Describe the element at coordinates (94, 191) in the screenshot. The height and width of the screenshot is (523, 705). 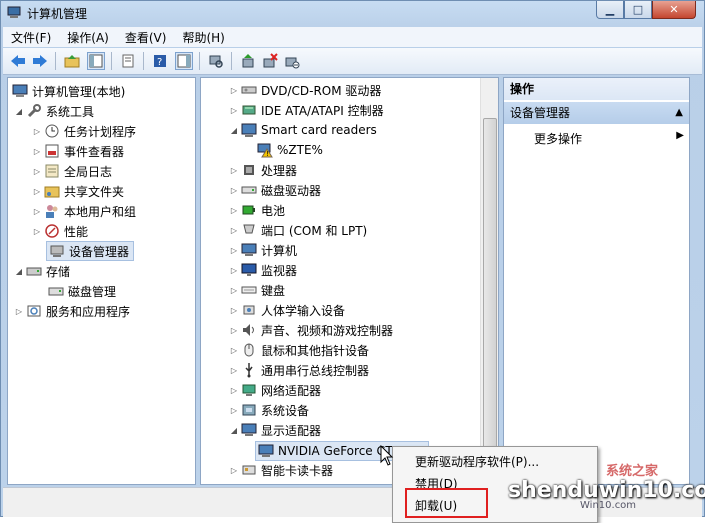
I see `tree-label: 共享文件夹` at that location.